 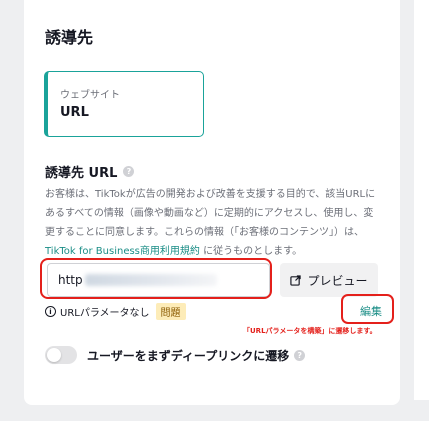 I want to click on issue-badge: 問題, so click(x=170, y=311).